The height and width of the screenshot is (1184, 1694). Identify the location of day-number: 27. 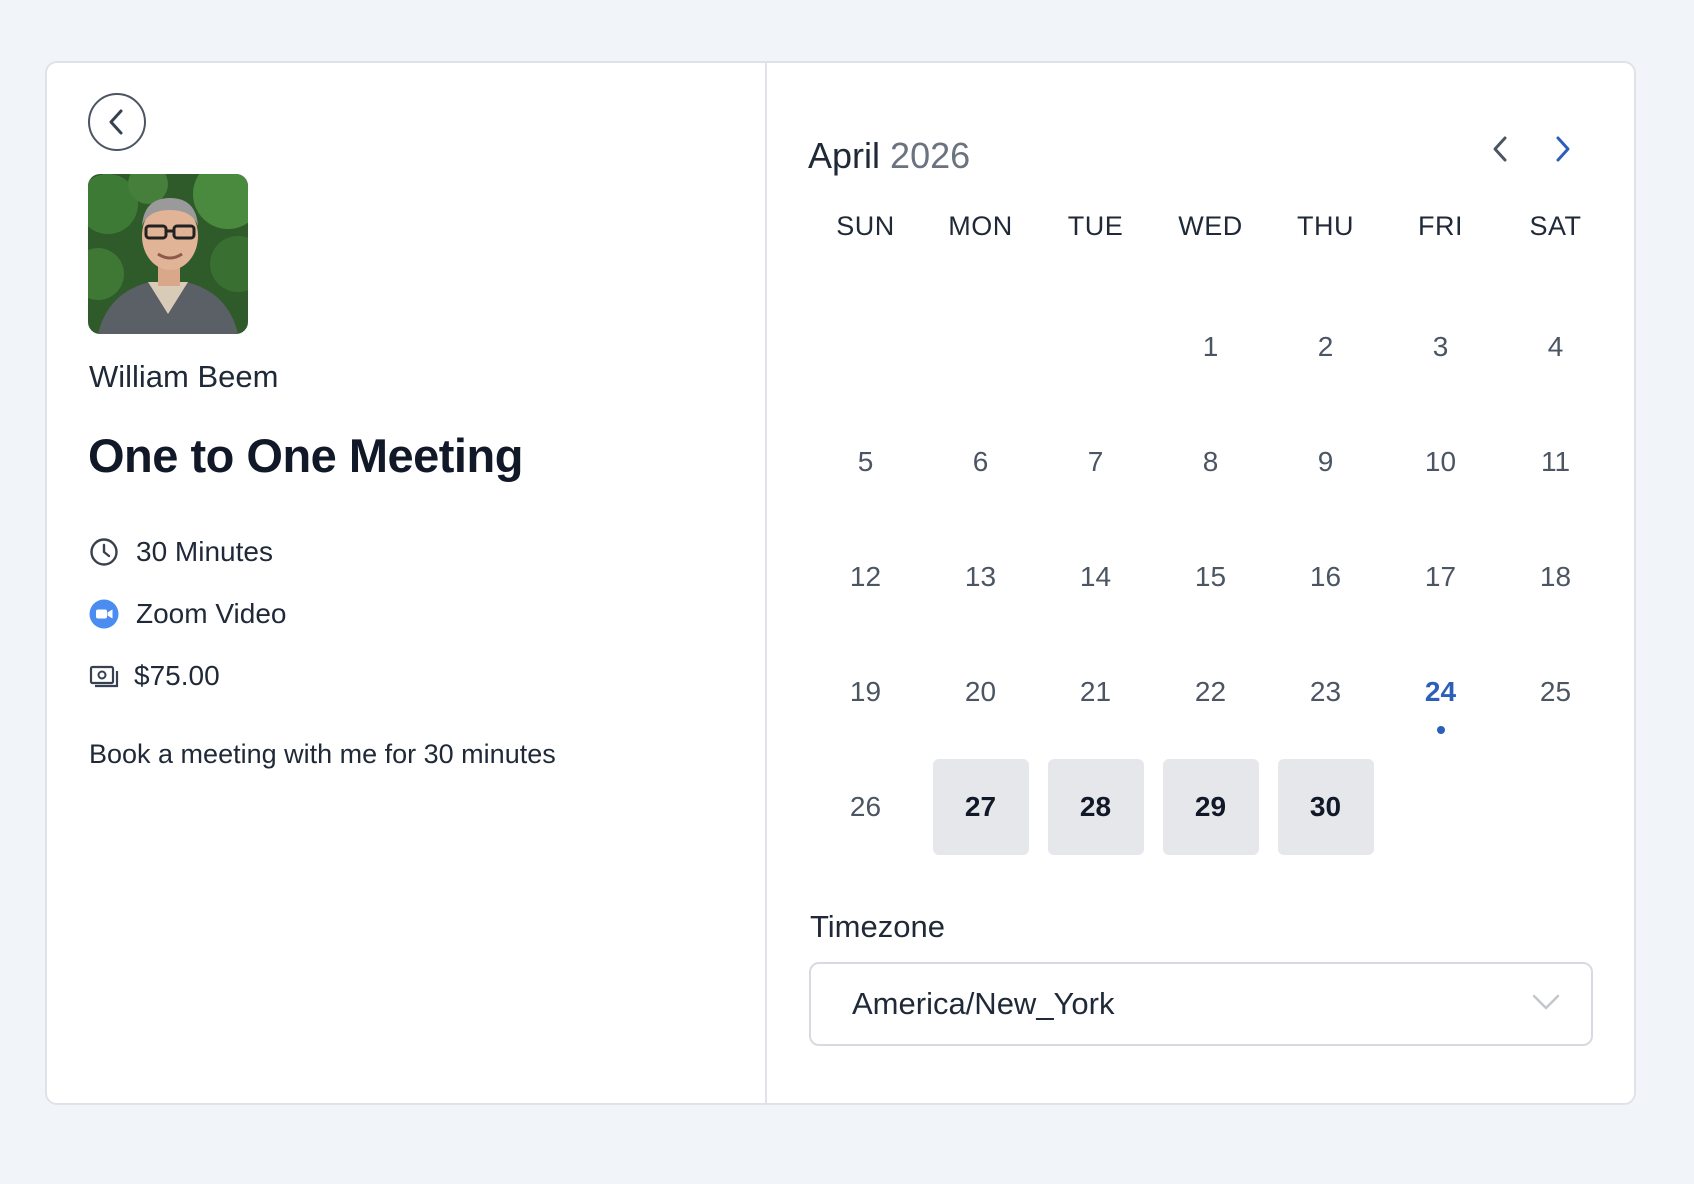
(980, 806).